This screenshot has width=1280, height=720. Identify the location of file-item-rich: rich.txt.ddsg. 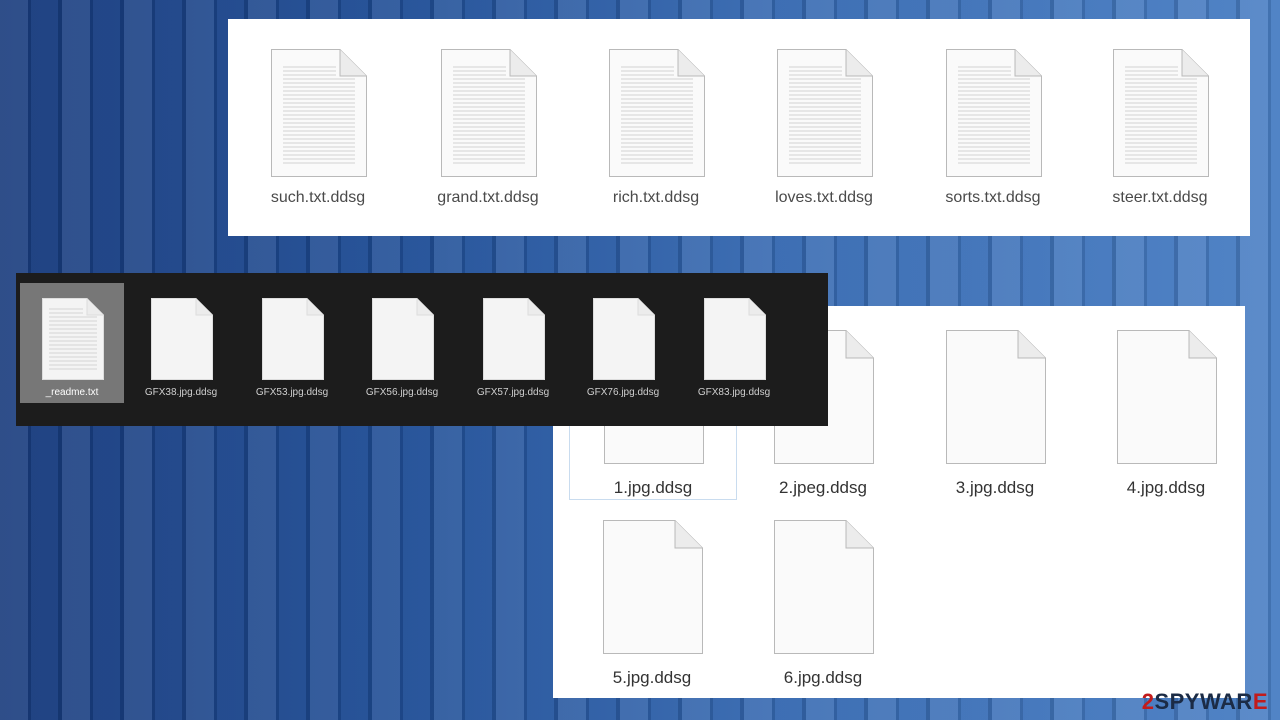
(656, 124).